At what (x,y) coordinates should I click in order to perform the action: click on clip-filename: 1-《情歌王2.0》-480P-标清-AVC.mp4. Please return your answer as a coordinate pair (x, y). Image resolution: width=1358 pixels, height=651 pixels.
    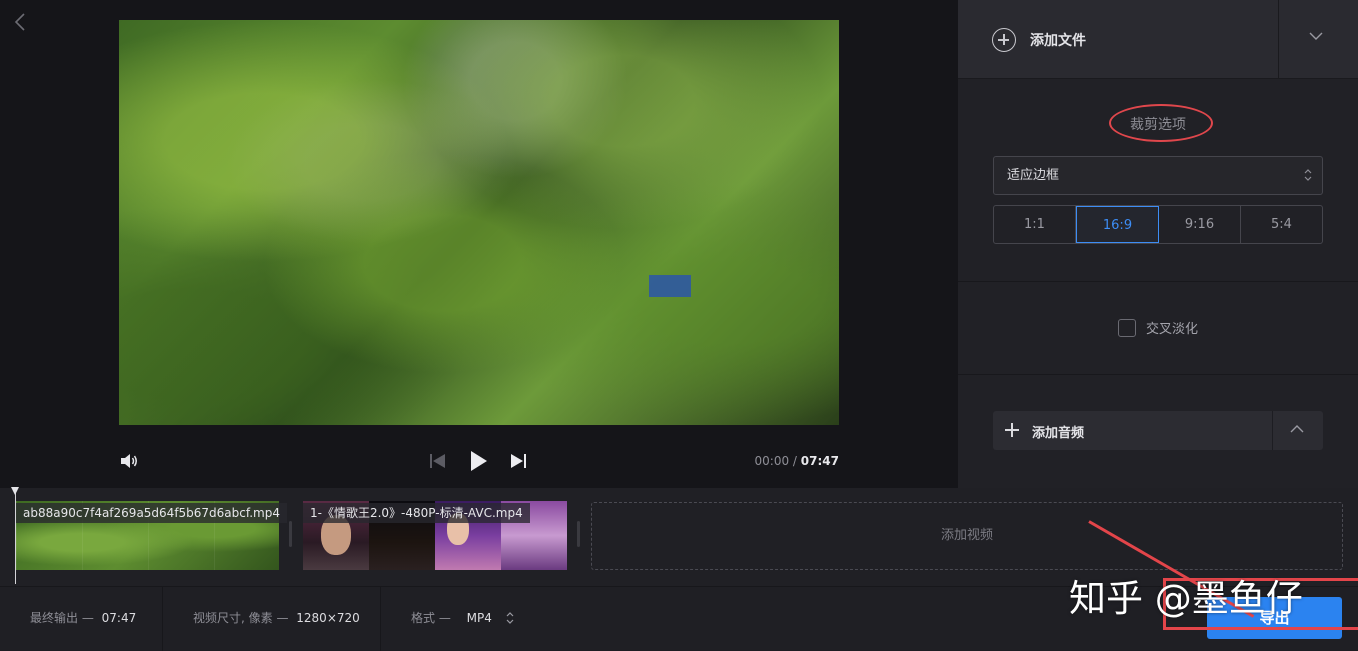
    Looking at the image, I should click on (416, 513).